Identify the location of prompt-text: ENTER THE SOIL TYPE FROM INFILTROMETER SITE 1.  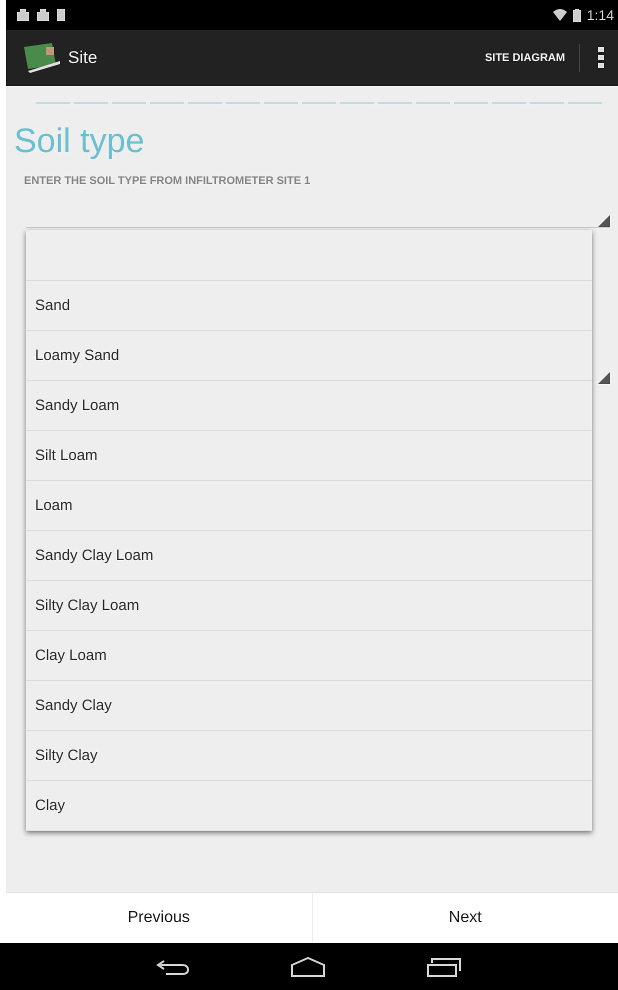
(168, 181).